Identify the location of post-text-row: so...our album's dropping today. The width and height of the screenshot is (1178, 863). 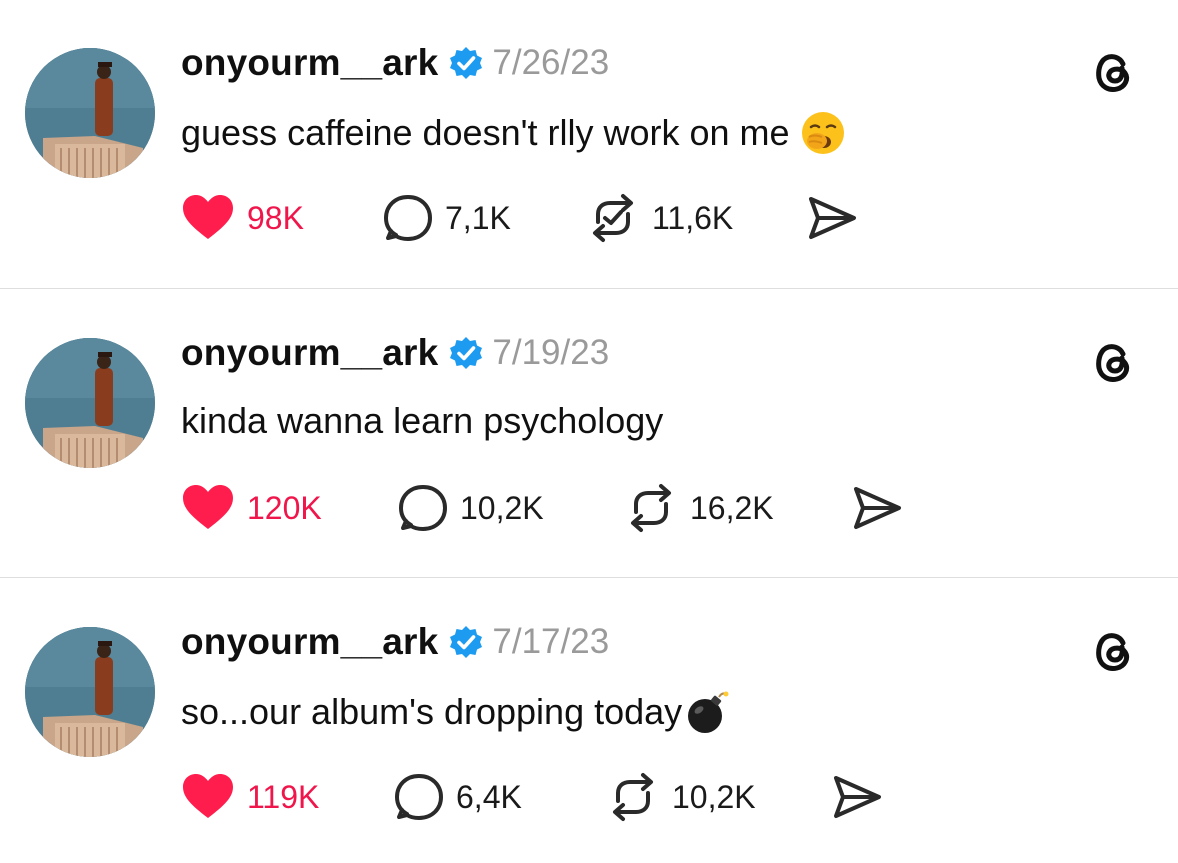
(455, 712).